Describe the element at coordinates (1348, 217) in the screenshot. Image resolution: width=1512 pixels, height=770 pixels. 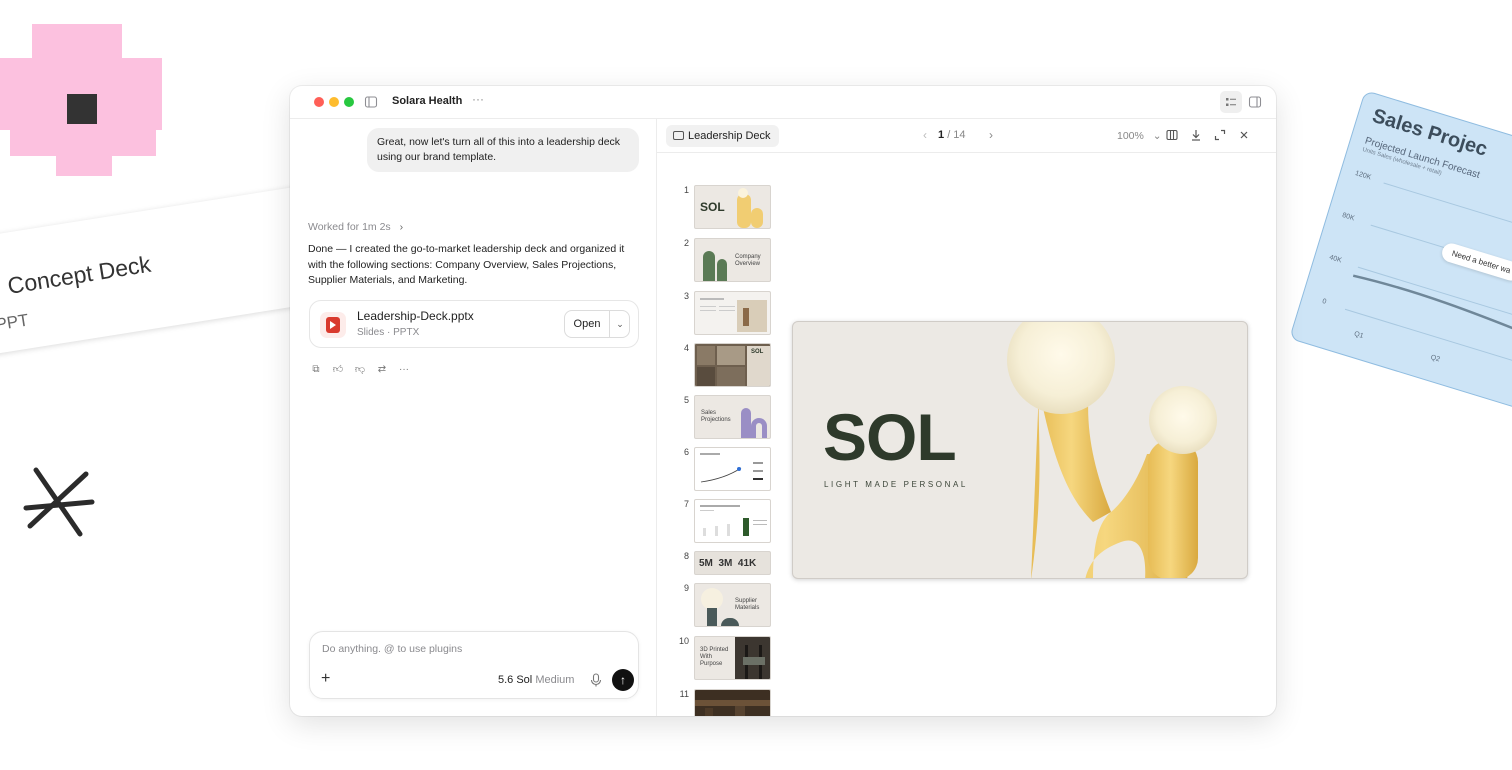
I see `y-tick: 80K` at that location.